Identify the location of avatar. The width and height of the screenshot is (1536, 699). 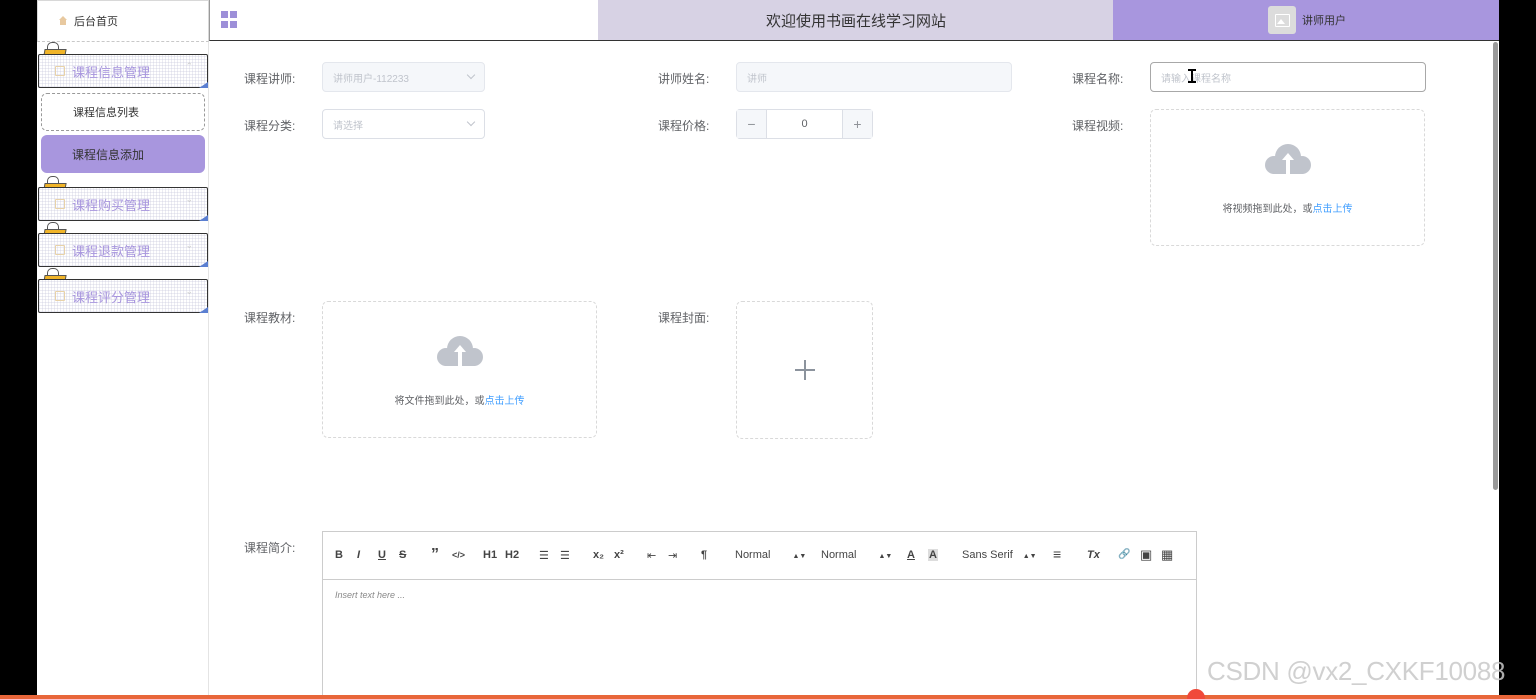
(1282, 20).